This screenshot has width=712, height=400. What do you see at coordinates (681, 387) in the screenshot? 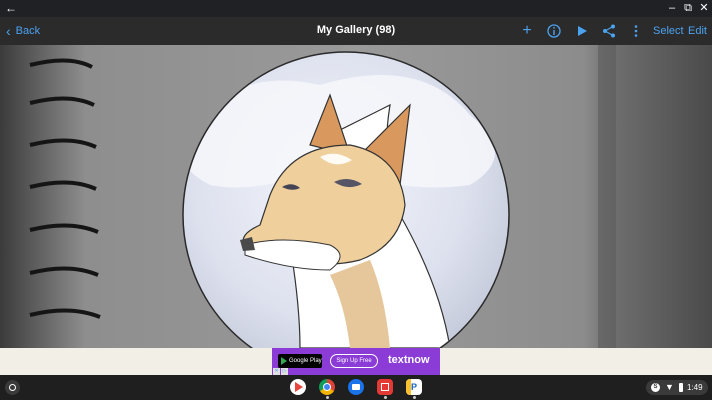
I see `battery-icon` at bounding box center [681, 387].